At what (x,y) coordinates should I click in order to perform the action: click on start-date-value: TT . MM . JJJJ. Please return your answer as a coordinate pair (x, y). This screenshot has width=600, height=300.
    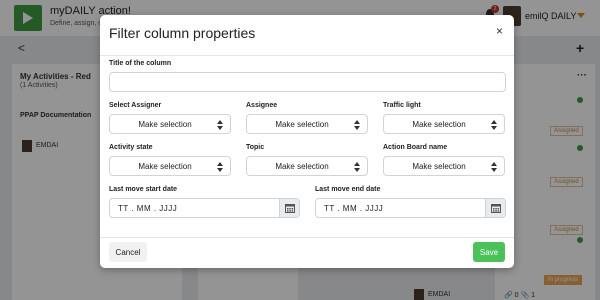
    Looking at the image, I should click on (148, 208).